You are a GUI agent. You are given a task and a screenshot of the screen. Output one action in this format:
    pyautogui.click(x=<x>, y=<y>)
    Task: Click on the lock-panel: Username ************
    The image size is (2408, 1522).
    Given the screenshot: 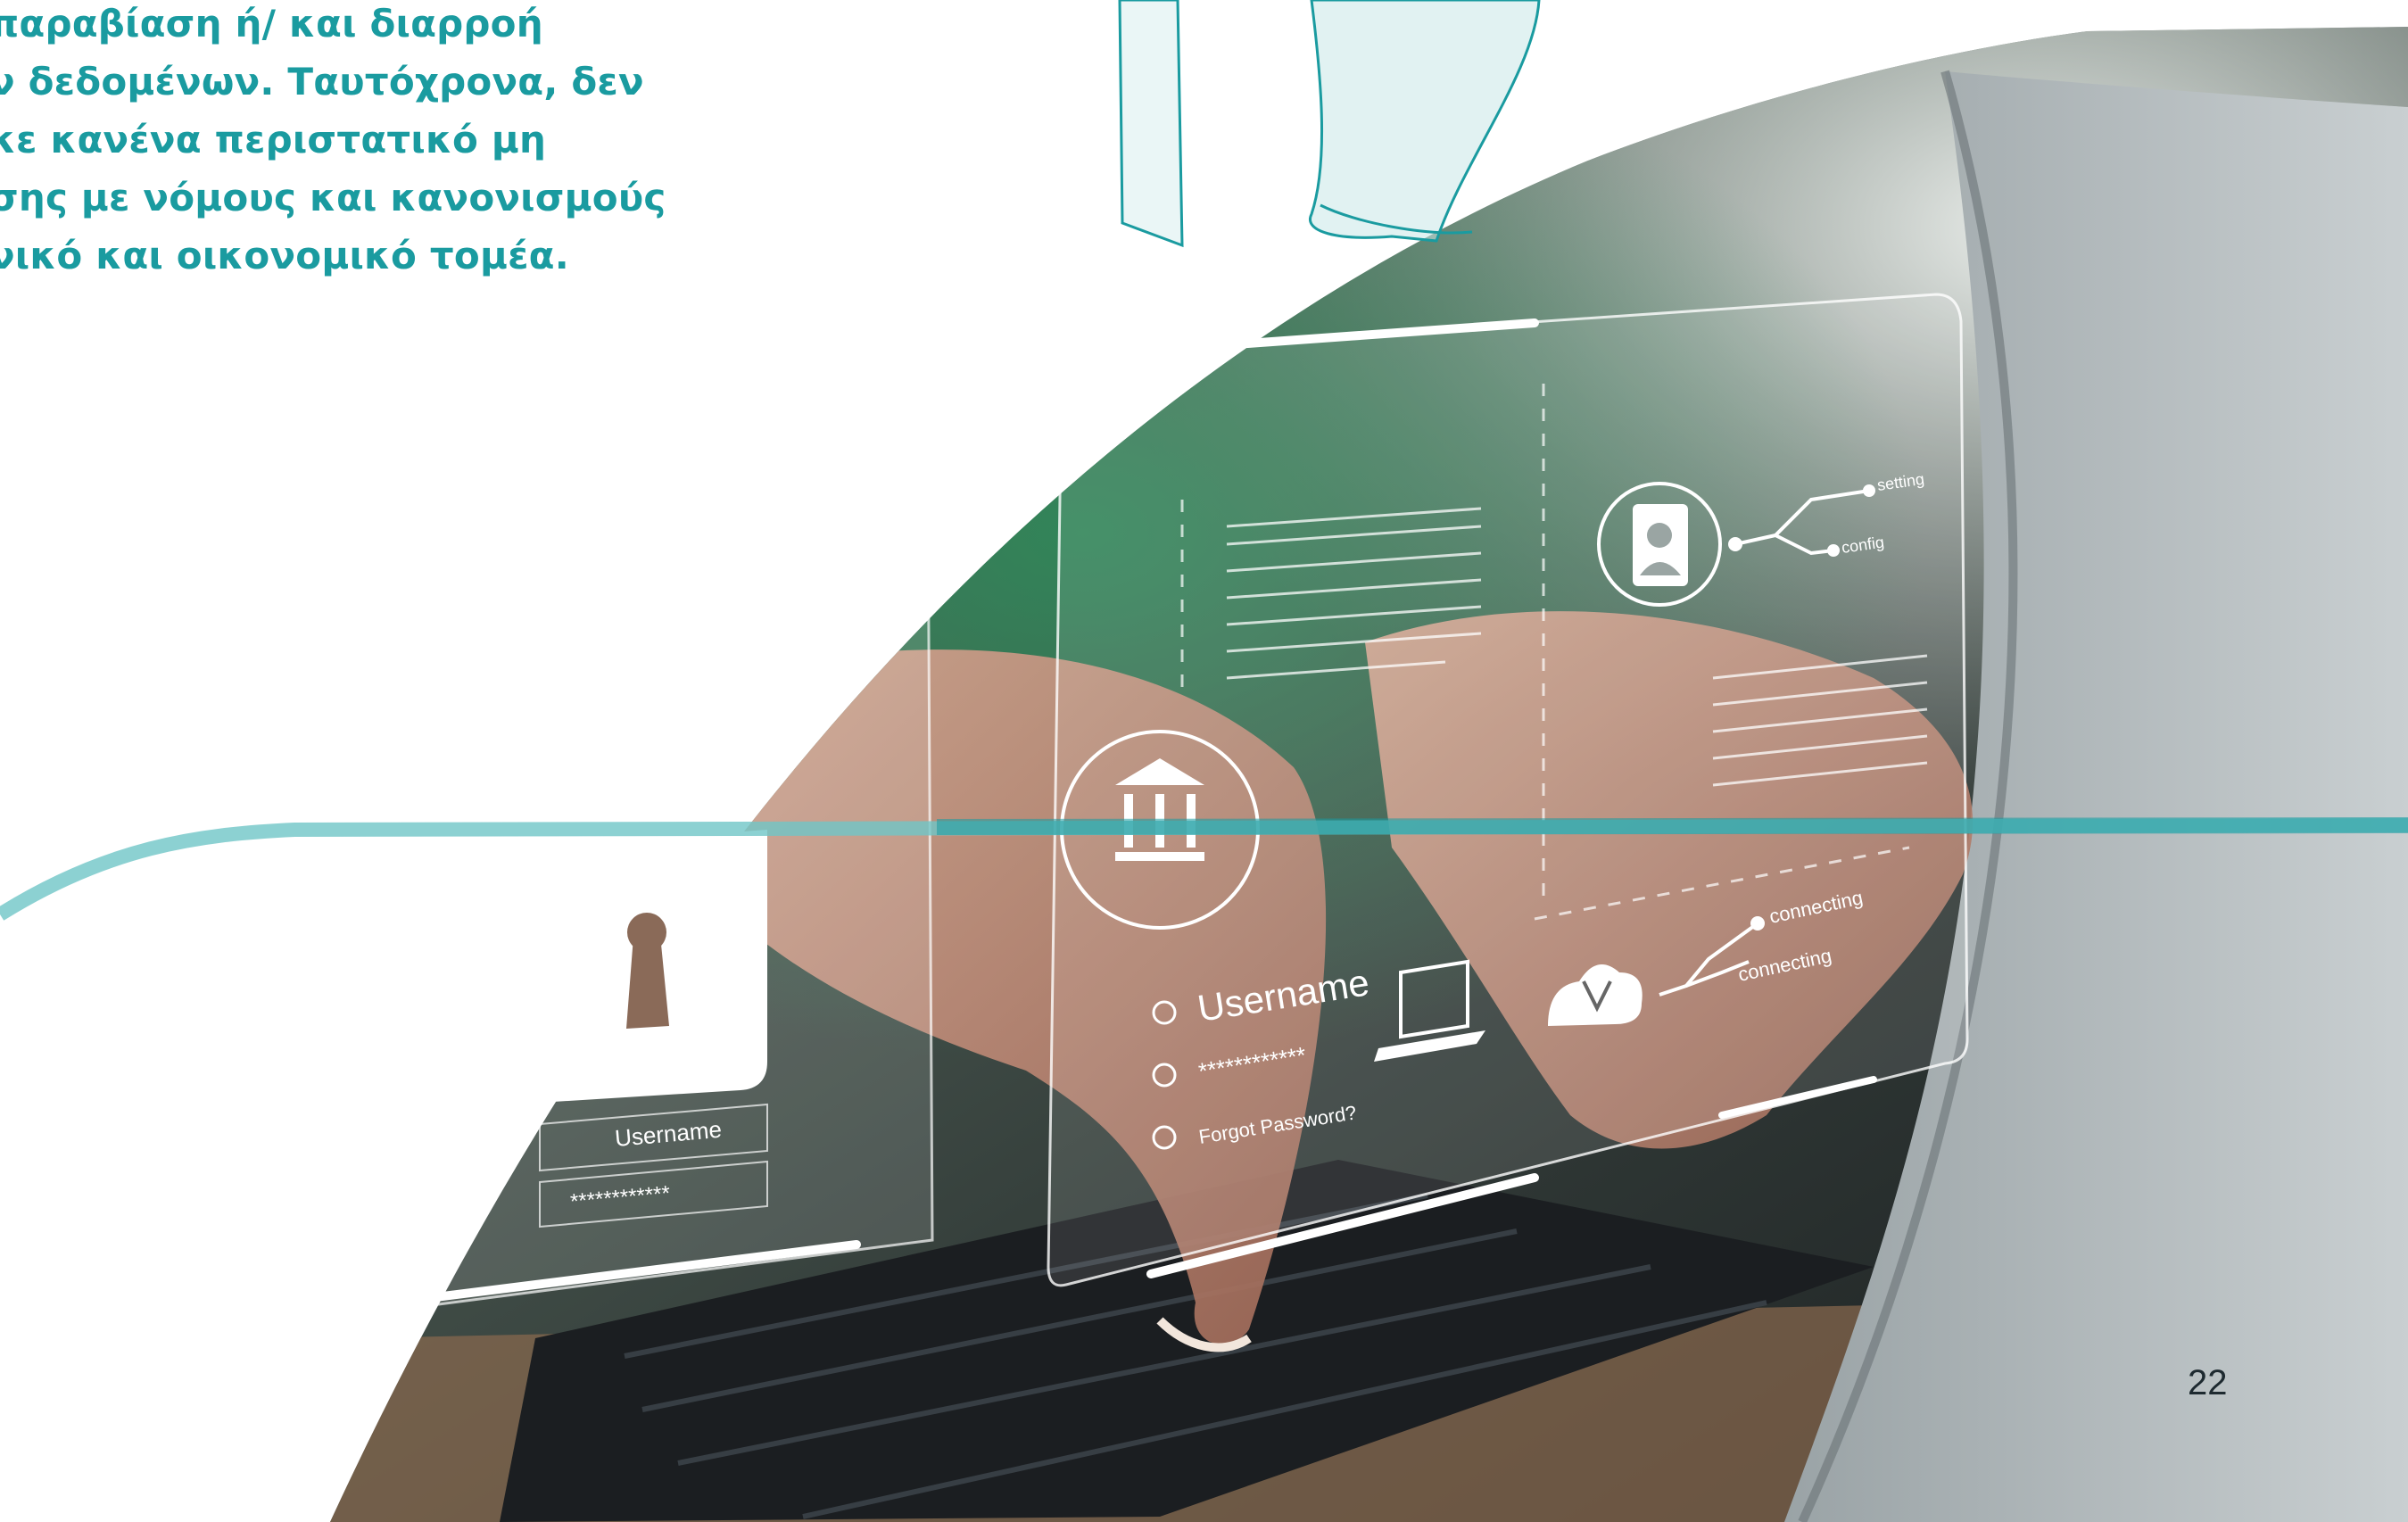 What is the action you would take?
    pyautogui.click(x=641, y=901)
    